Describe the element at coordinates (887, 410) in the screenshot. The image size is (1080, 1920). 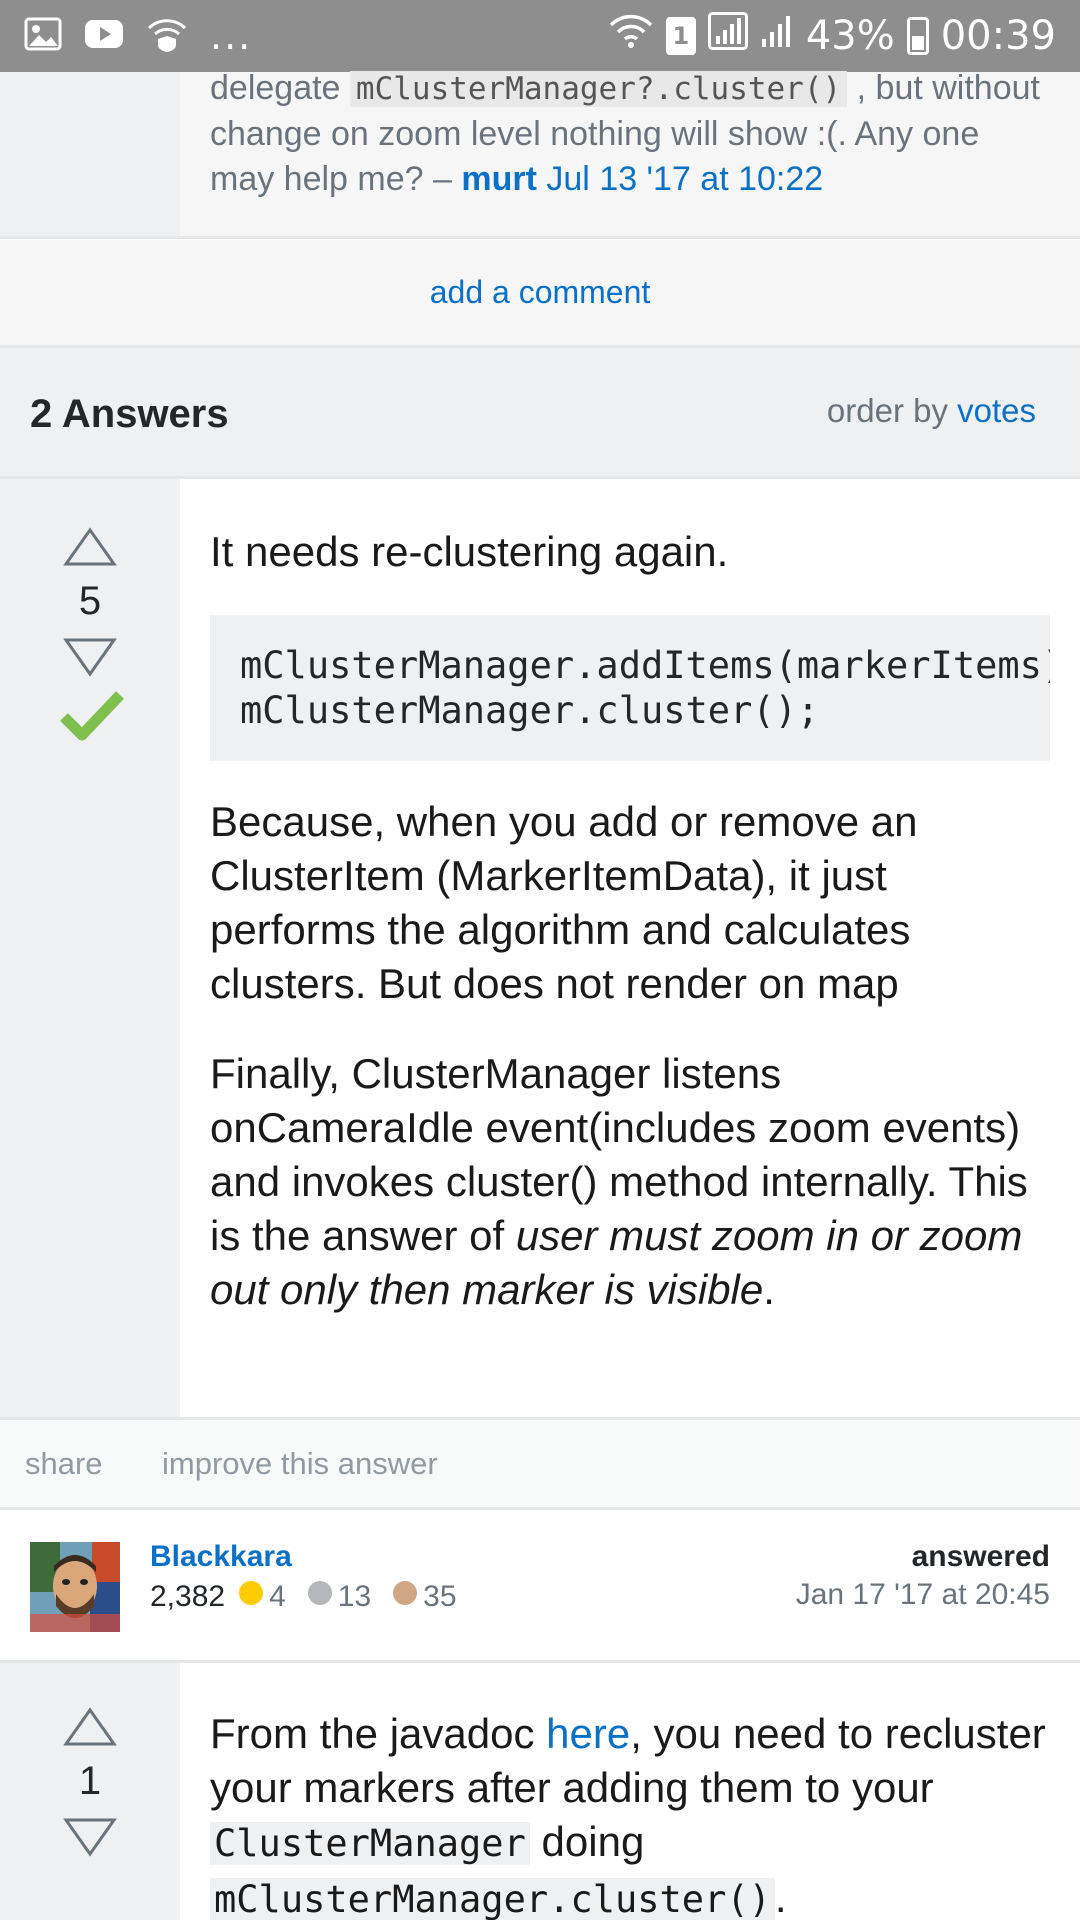
I see `order-by-label: order by` at that location.